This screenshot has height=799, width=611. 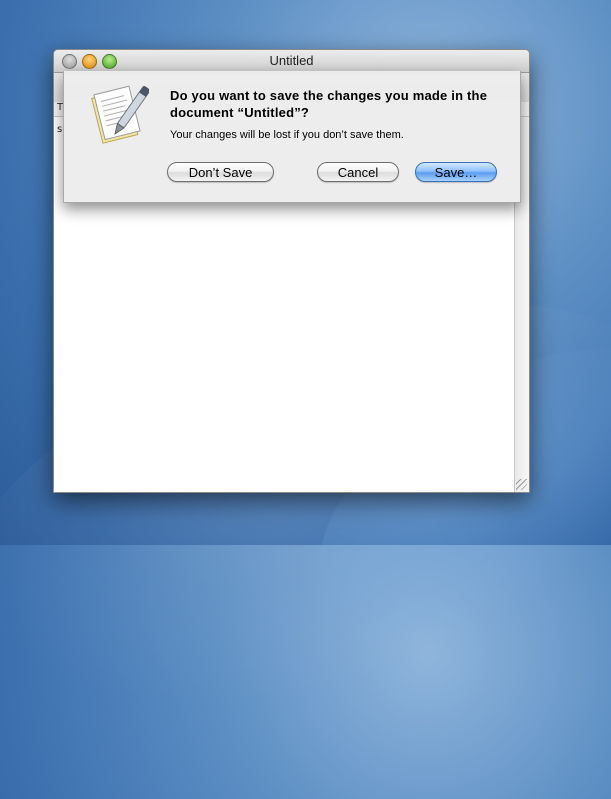 I want to click on window-titlebar: Untitled, so click(x=291, y=61).